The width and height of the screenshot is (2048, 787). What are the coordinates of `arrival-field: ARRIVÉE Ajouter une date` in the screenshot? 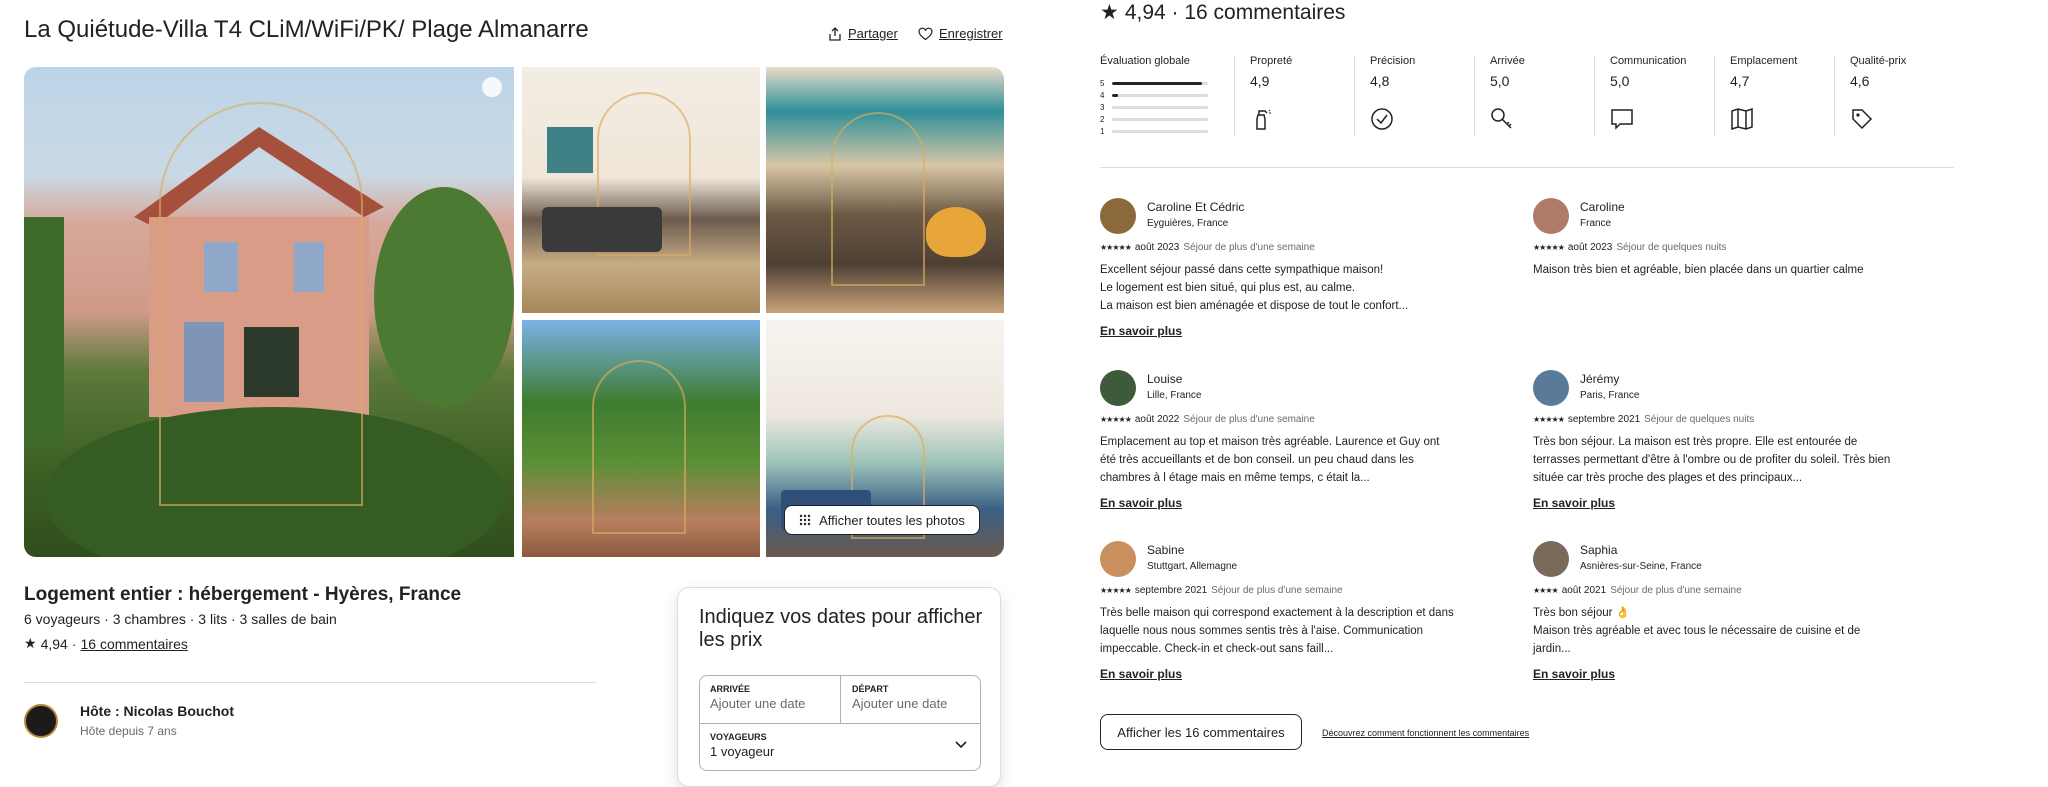 It's located at (757, 697).